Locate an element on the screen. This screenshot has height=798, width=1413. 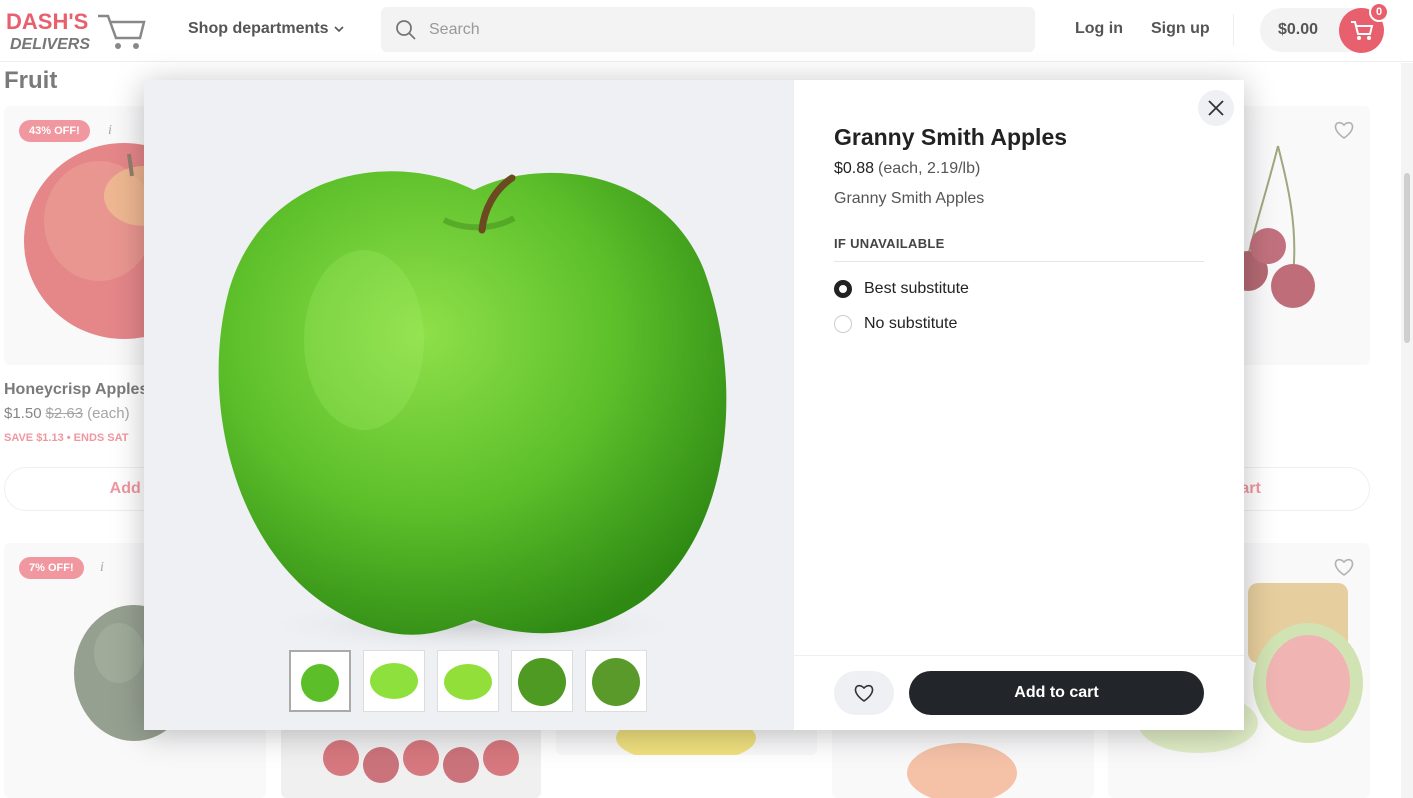
scrollbar-thumb is located at coordinates (1407, 258).